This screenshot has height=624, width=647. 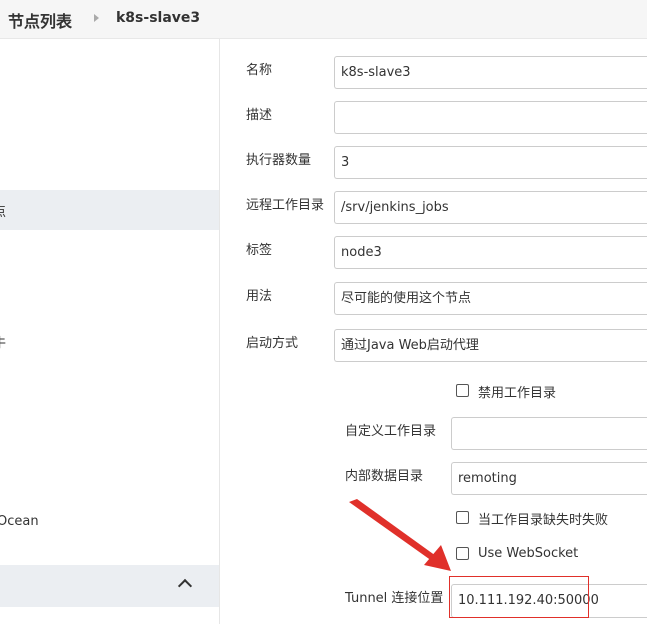 I want to click on annotation-arrow-icon, so click(x=400, y=535).